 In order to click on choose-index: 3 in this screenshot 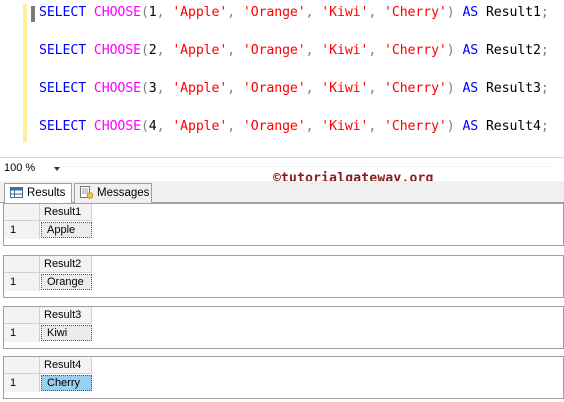, I will do `click(152, 88)`.